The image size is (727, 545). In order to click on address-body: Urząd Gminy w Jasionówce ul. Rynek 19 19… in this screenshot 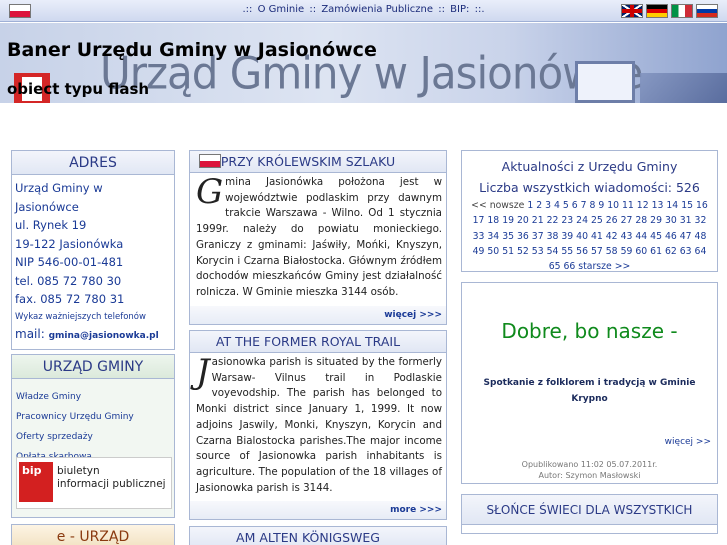, I will do `click(93, 260)`.